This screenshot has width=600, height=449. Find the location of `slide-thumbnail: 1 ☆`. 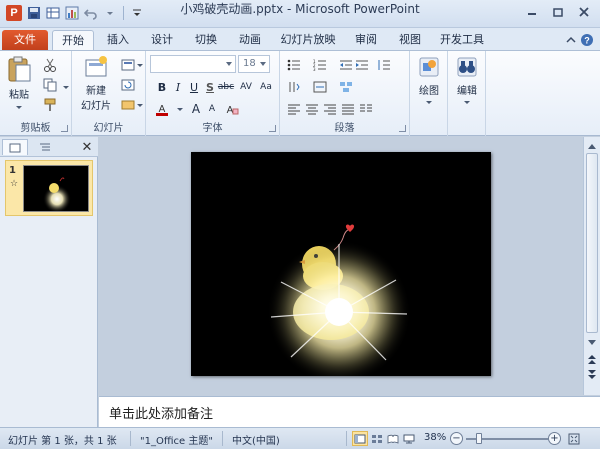

slide-thumbnail: 1 ☆ is located at coordinates (49, 188).